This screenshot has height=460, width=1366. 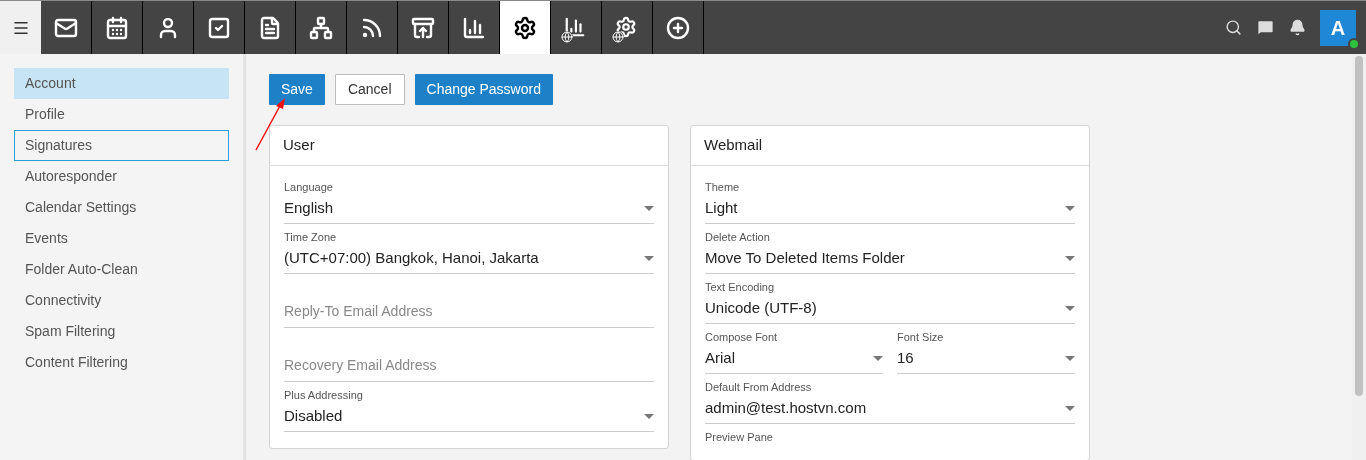 What do you see at coordinates (759, 387) in the screenshot?
I see `field-label: Default From Address` at bounding box center [759, 387].